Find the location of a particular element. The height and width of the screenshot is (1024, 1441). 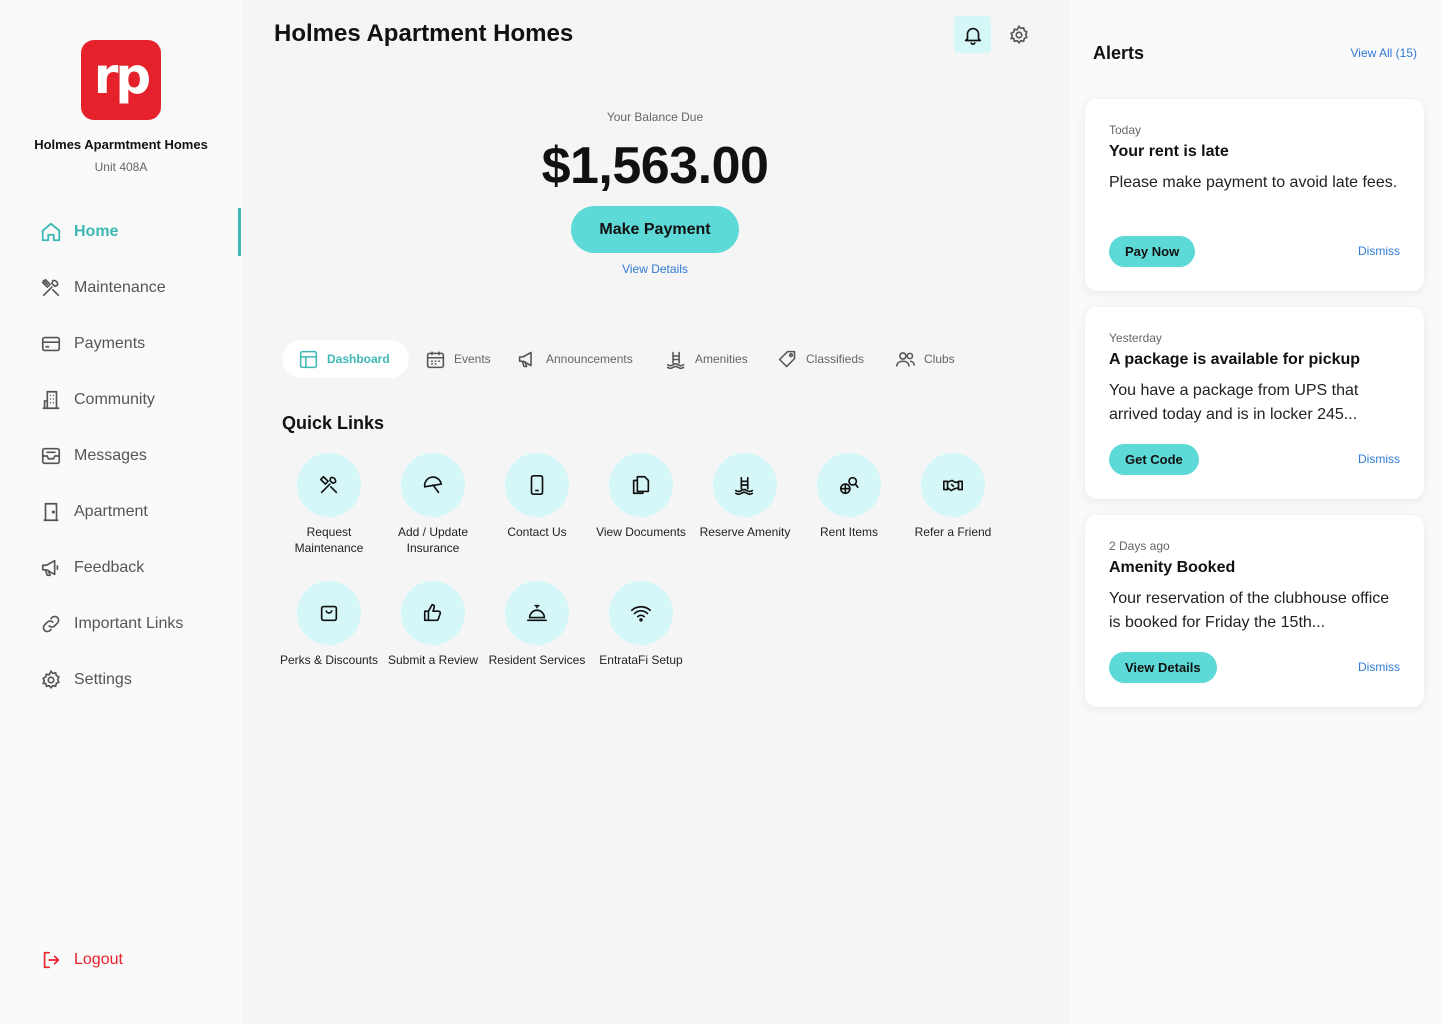

documents-icon is located at coordinates (641, 485).